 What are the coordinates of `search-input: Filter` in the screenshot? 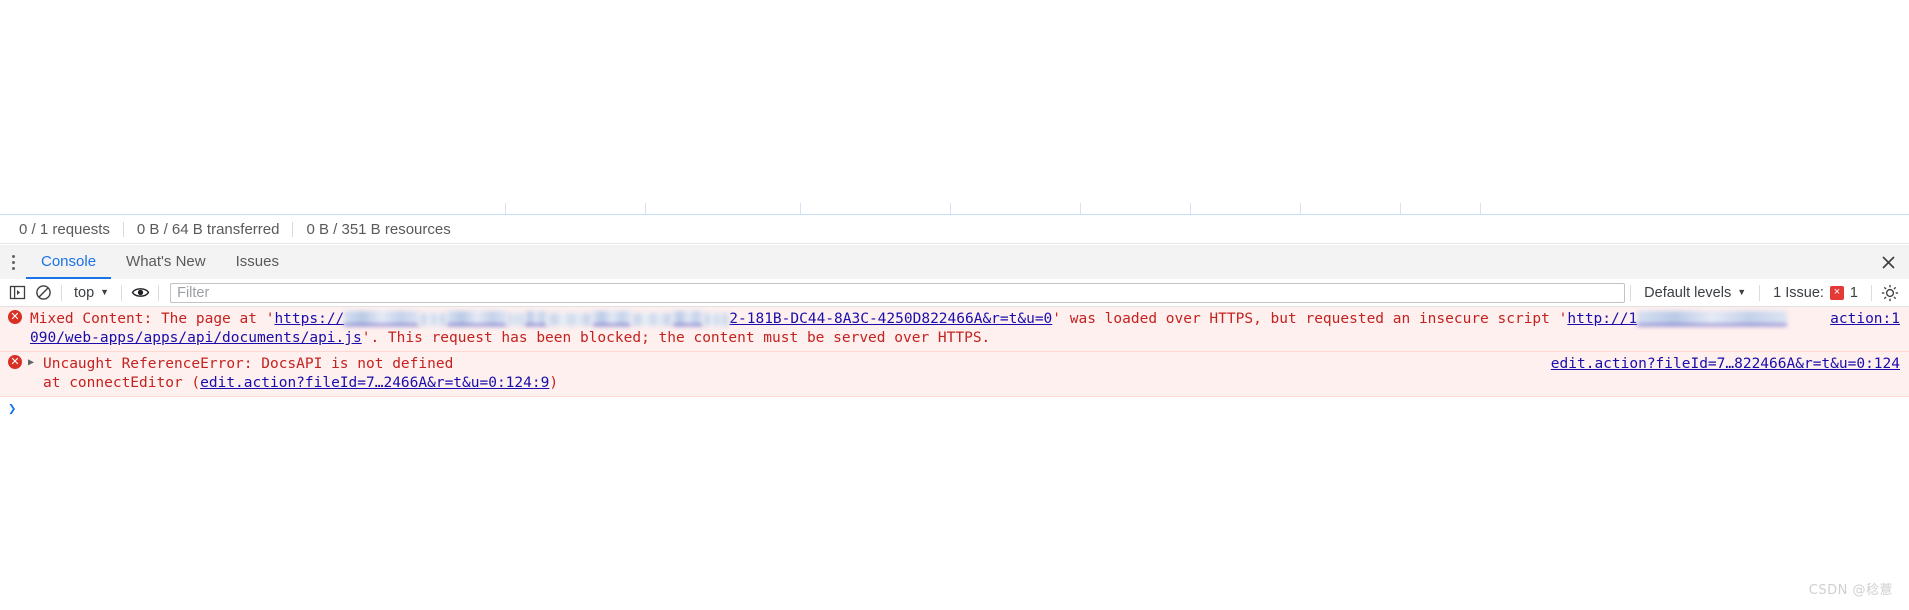 It's located at (898, 292).